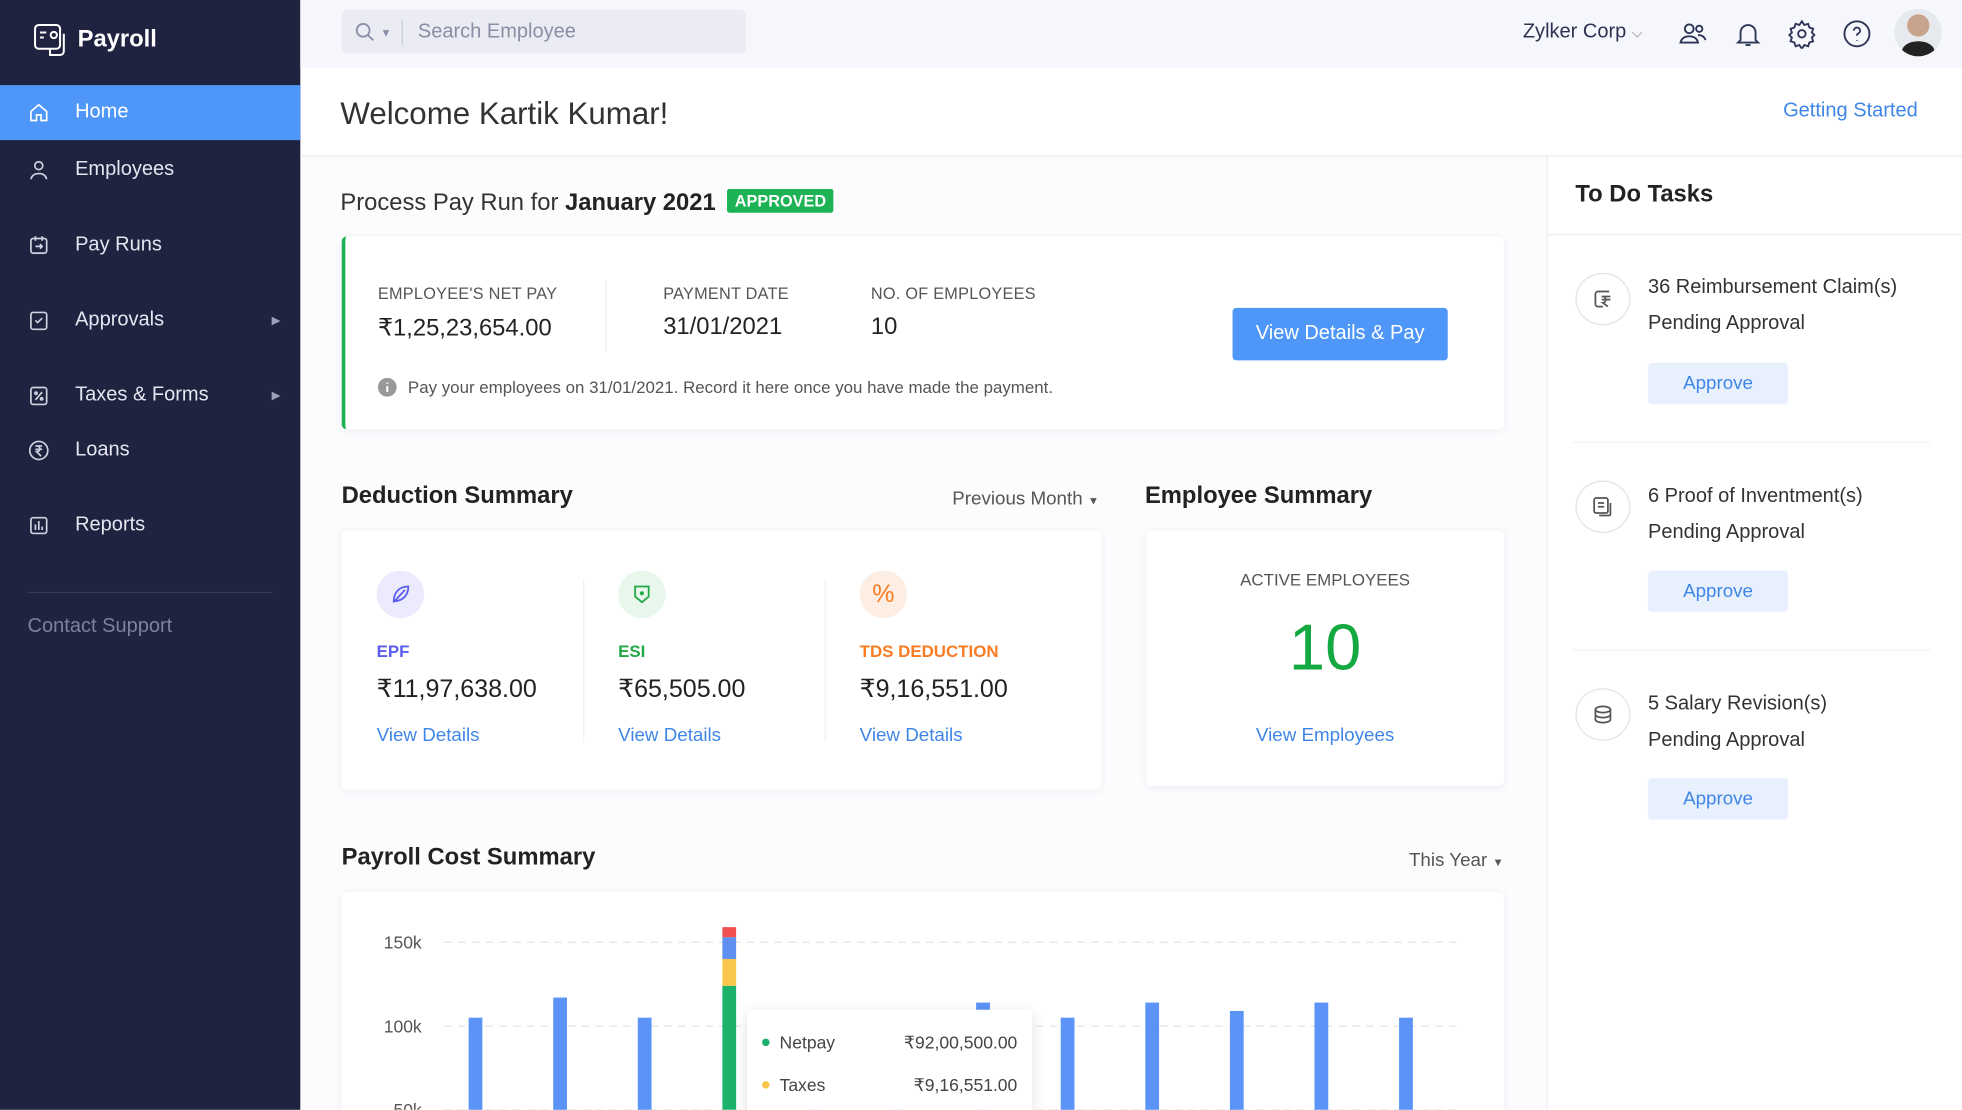 This screenshot has width=1962, height=1110. I want to click on task-item: 6 Proof of Inventment(s) Pending Approval, so click(1755, 514).